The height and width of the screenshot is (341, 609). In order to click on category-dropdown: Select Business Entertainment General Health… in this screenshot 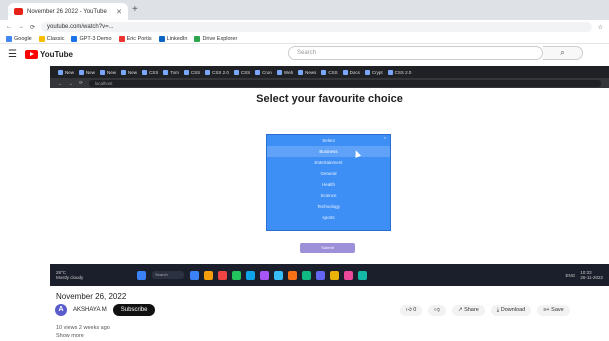, I will do `click(328, 182)`.